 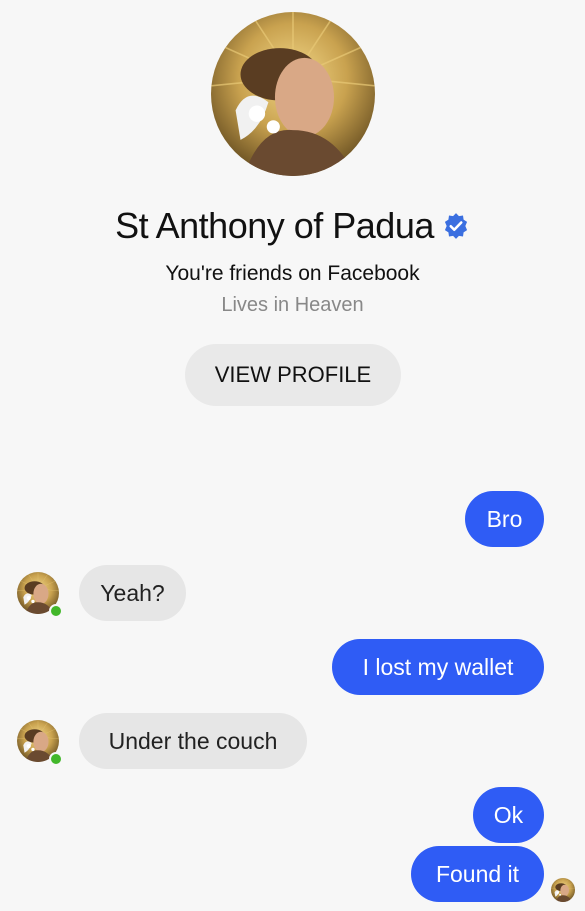 I want to click on profile-name-row: St Anthony of Padua, so click(x=292, y=226).